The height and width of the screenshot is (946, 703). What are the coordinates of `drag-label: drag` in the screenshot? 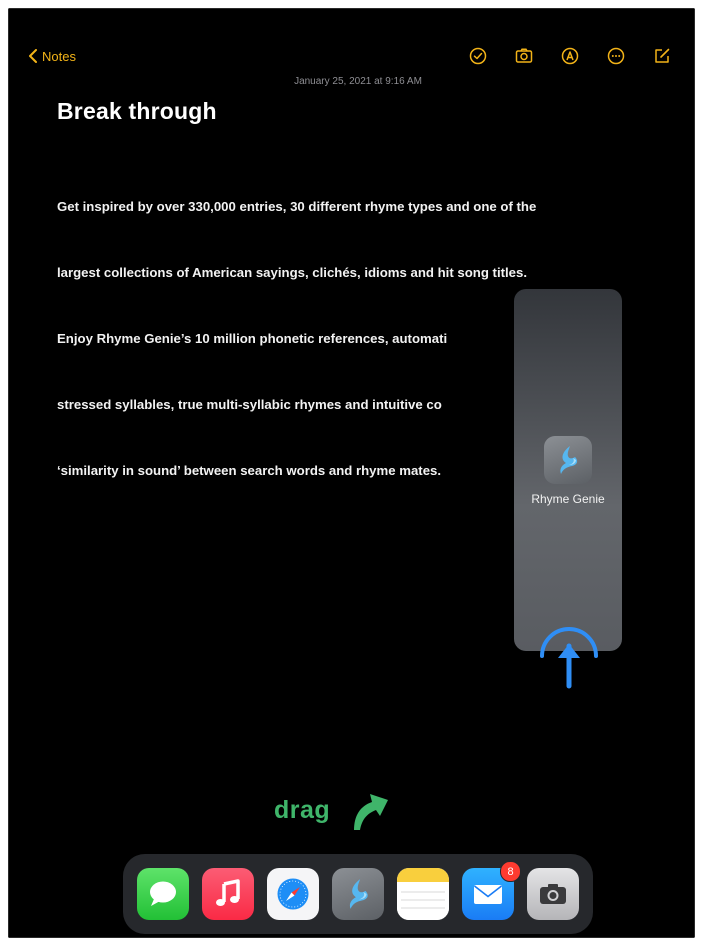 It's located at (302, 810).